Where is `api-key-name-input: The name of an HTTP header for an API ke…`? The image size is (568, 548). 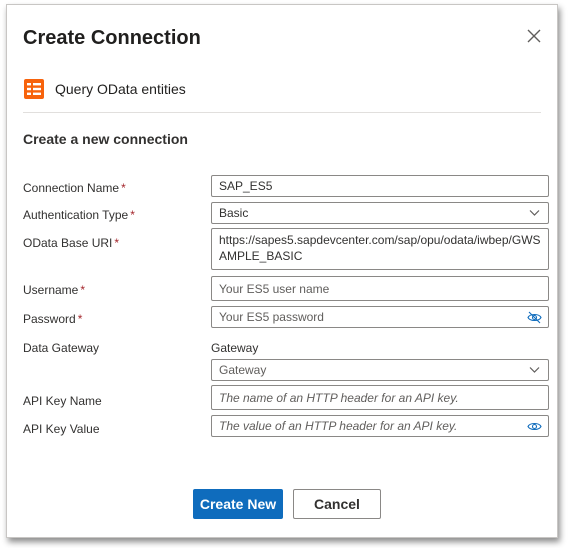
api-key-name-input: The name of an HTTP header for an API ke… is located at coordinates (380, 397).